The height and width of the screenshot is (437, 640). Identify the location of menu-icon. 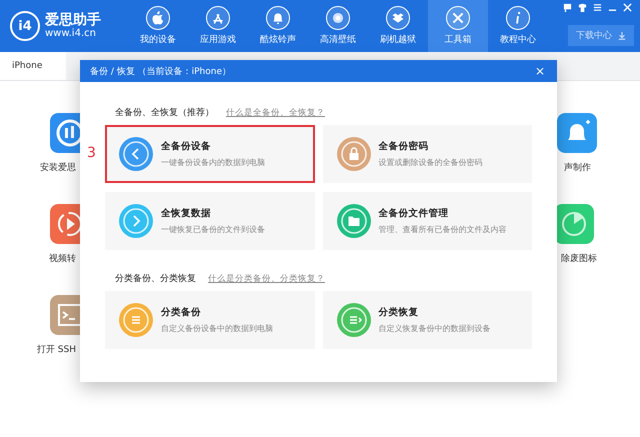
(597, 7).